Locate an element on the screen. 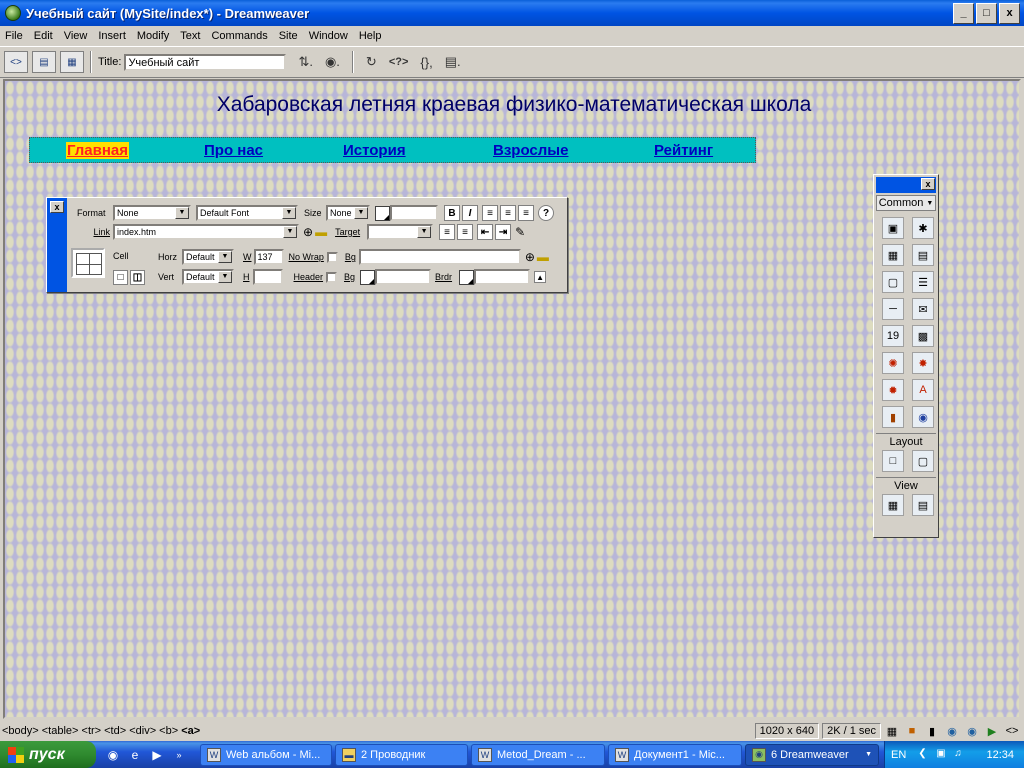 The height and width of the screenshot is (768, 1024). taskbar-item: ▬ 2 Проводник is located at coordinates (401, 754).